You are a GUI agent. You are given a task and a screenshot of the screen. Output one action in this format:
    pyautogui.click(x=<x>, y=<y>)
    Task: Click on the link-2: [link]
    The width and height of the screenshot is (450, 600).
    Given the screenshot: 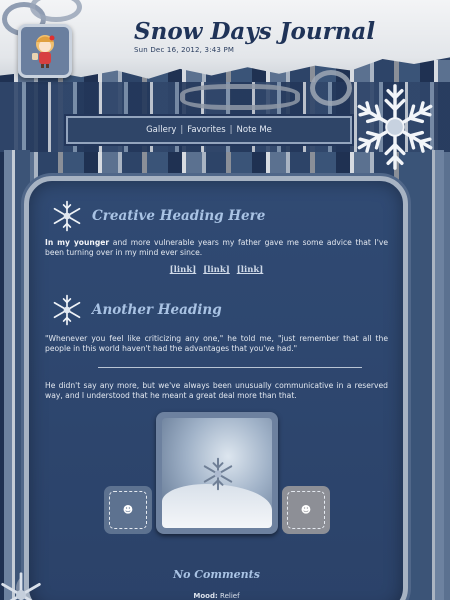 What is the action you would take?
    pyautogui.click(x=216, y=270)
    